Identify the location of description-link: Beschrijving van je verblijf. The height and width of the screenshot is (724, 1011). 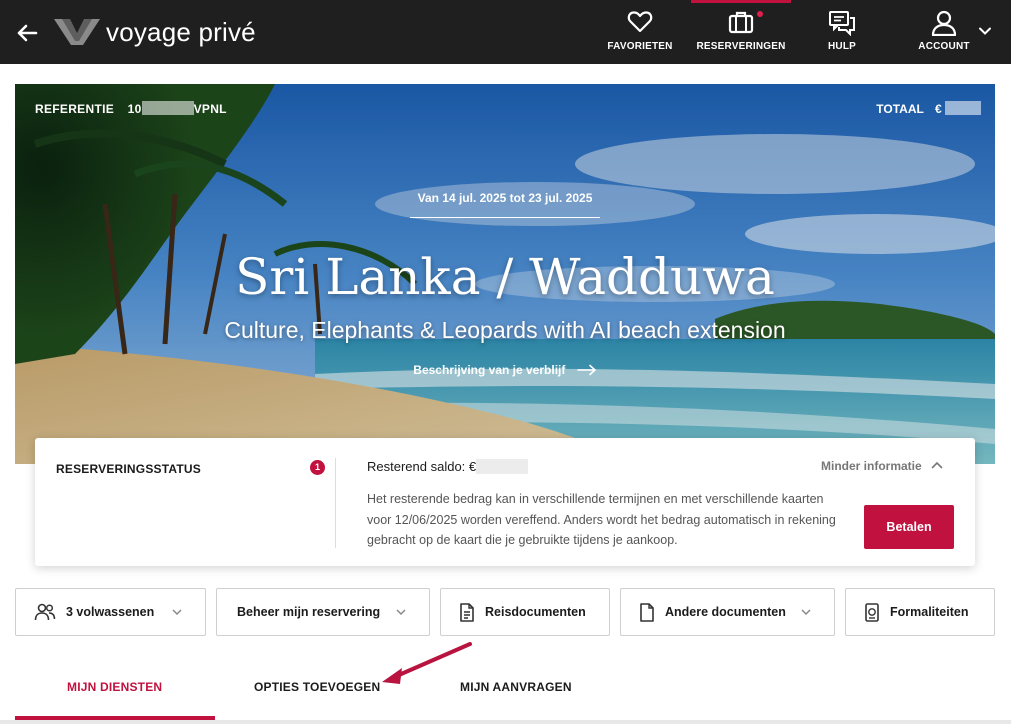
(505, 371).